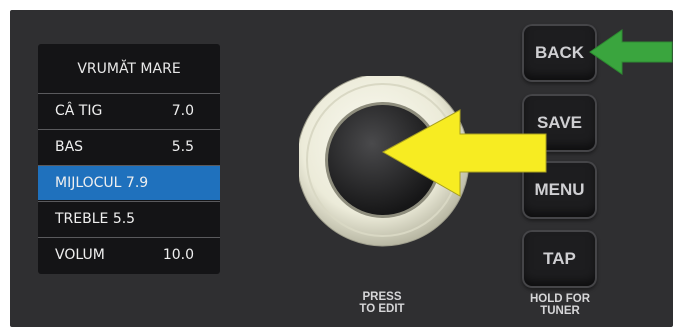 The height and width of the screenshot is (327, 673). I want to click on param-row-middle: MIJLOCUL 7.9, so click(129, 183).